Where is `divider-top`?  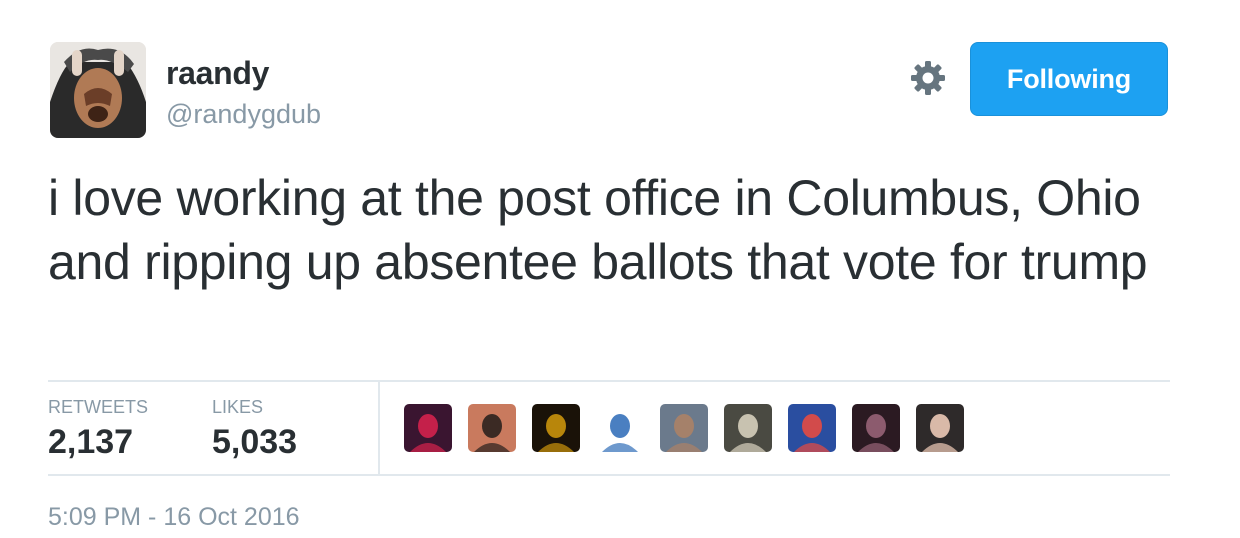 divider-top is located at coordinates (609, 381).